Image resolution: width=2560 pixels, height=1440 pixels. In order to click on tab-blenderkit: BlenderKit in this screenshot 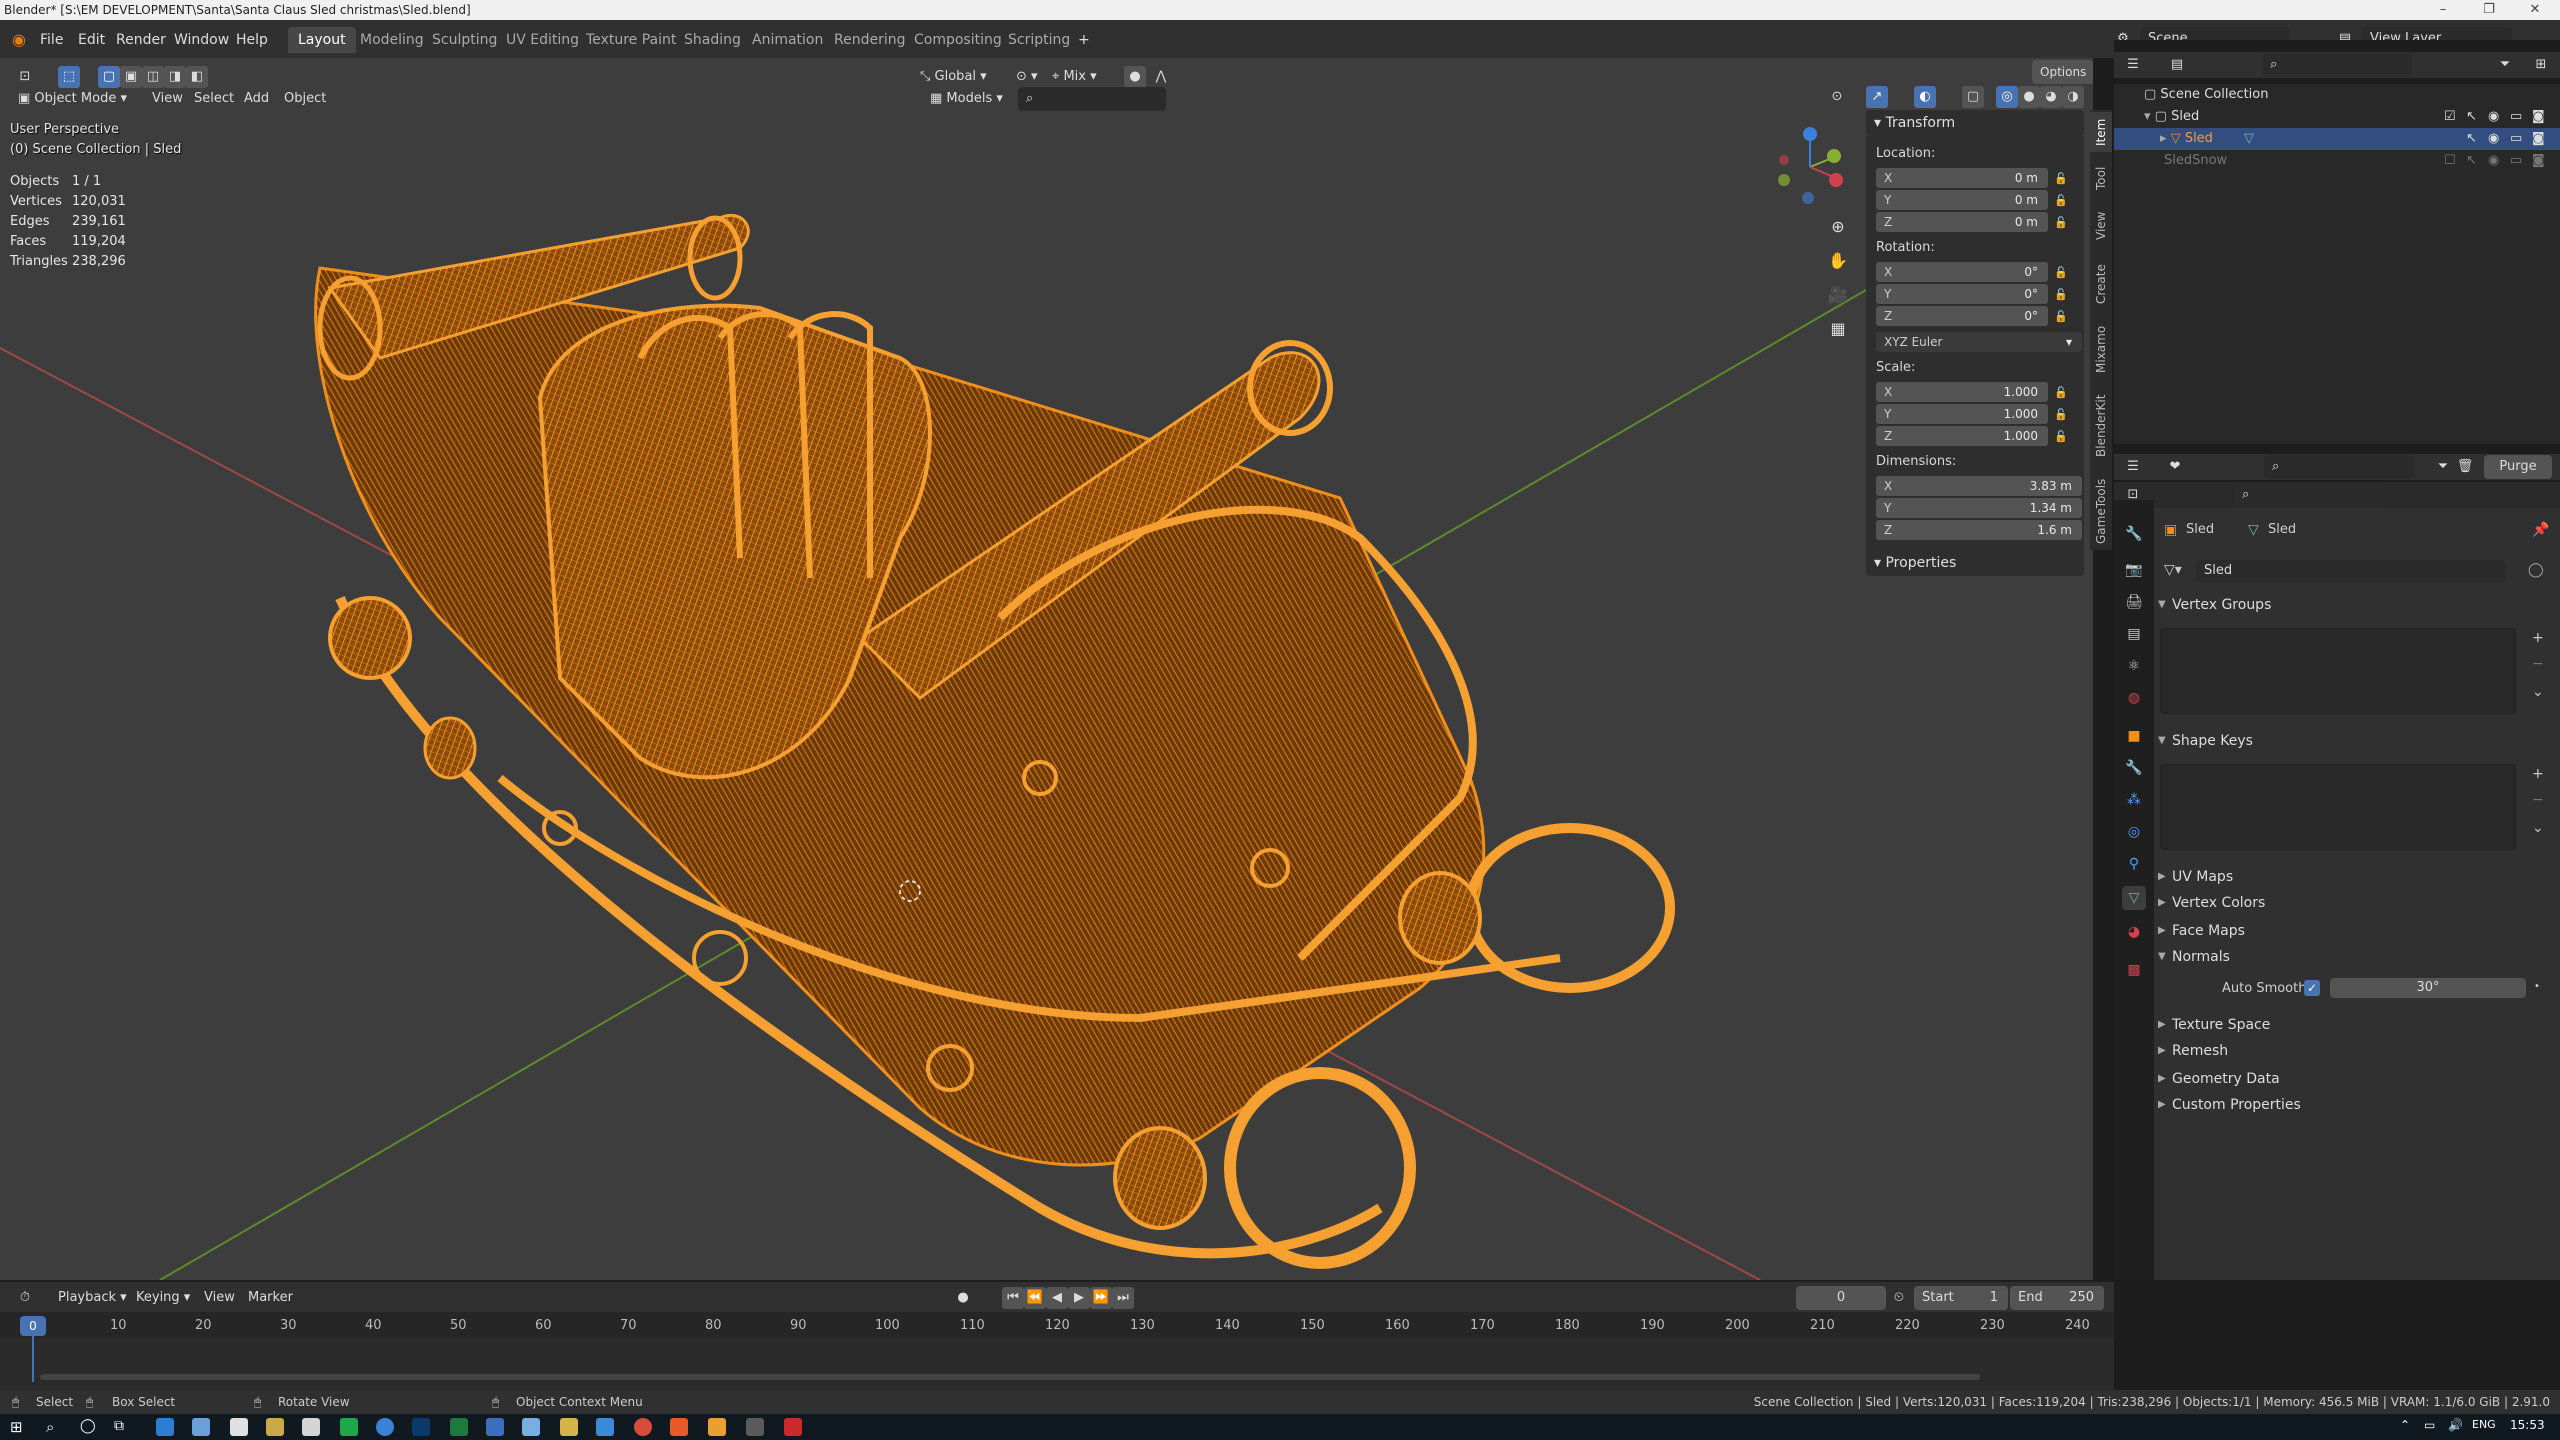, I will do `click(2101, 426)`.